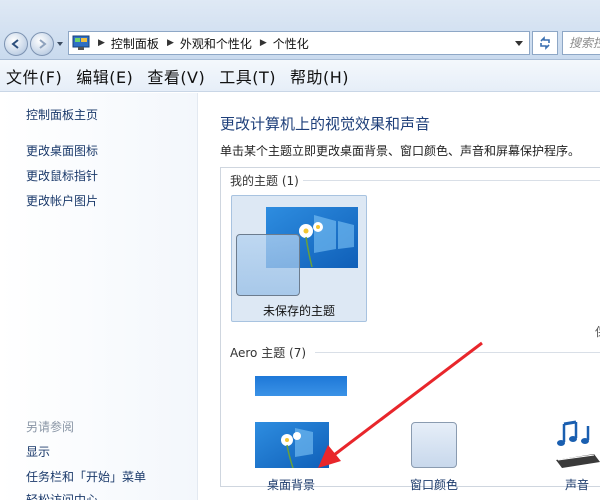 The width and height of the screenshot is (600, 500). What do you see at coordinates (264, 181) in the screenshot?
I see `my-themes-group-label: 我的主题 (1)` at bounding box center [264, 181].